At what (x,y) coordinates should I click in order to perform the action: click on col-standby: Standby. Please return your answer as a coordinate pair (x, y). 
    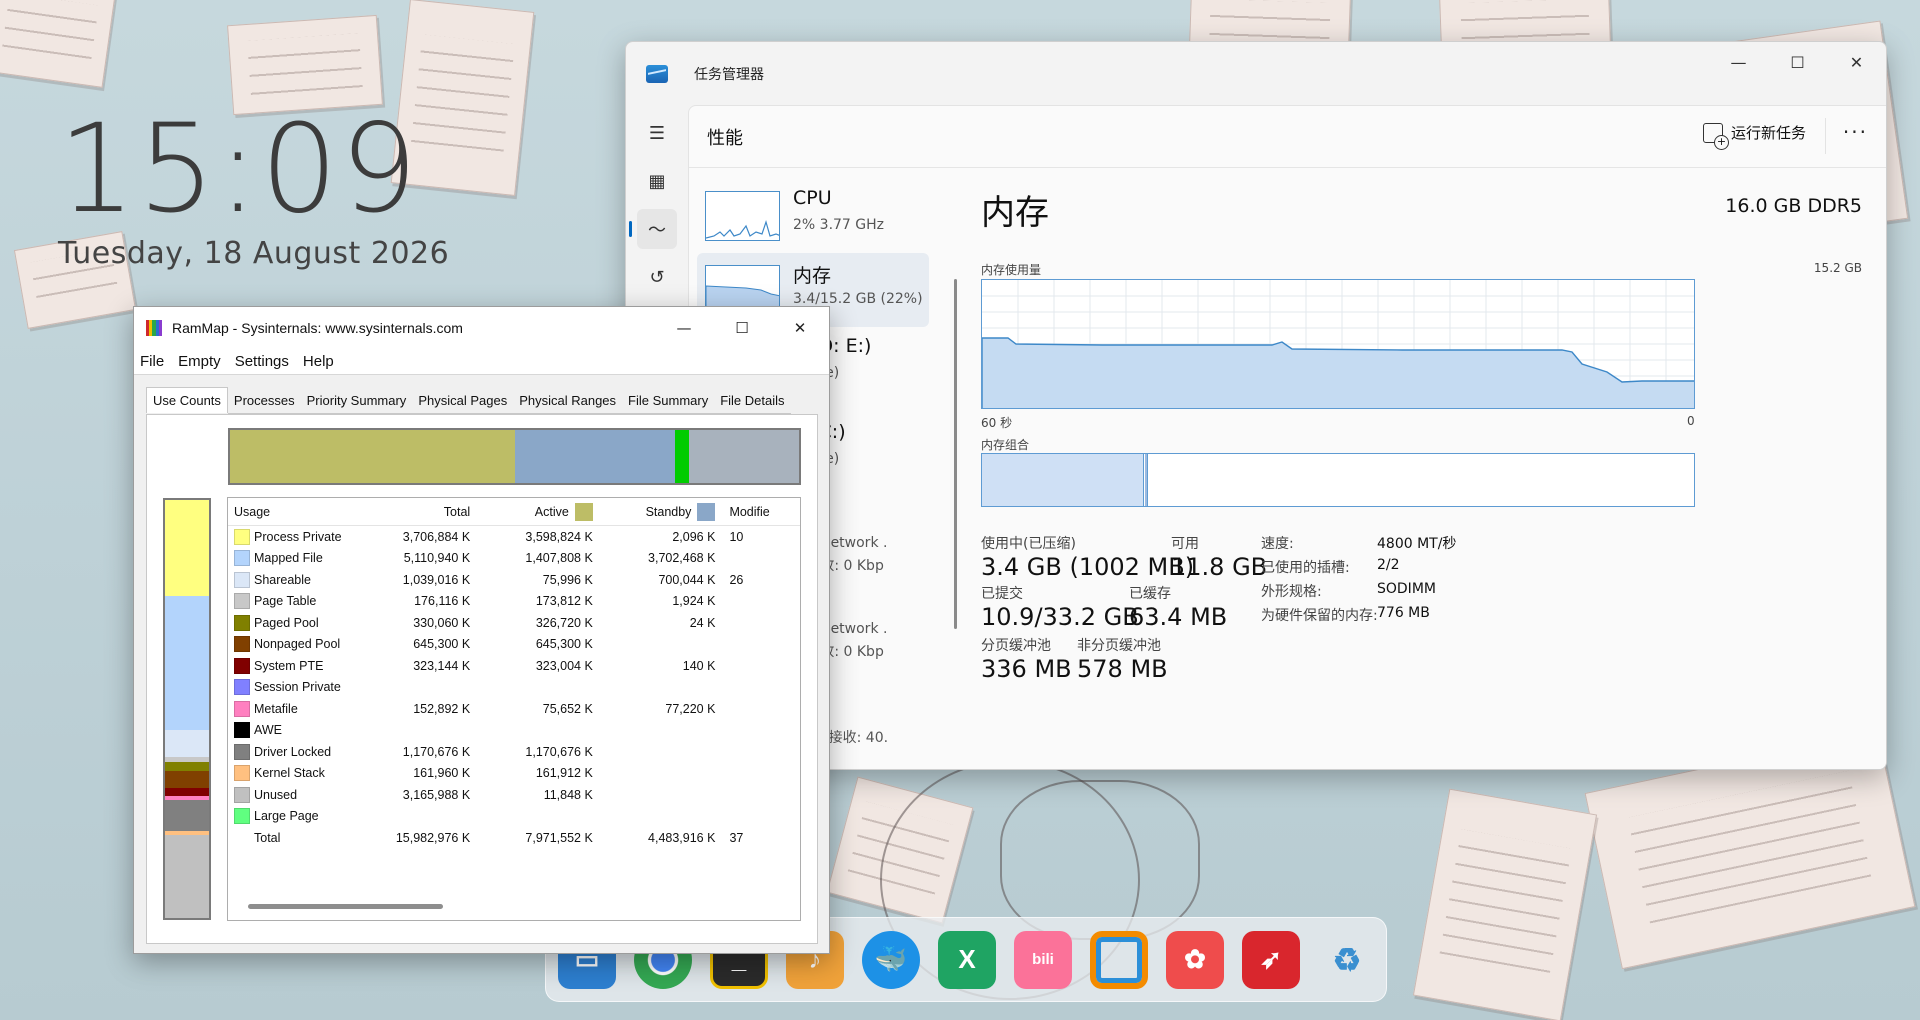
    Looking at the image, I should click on (660, 511).